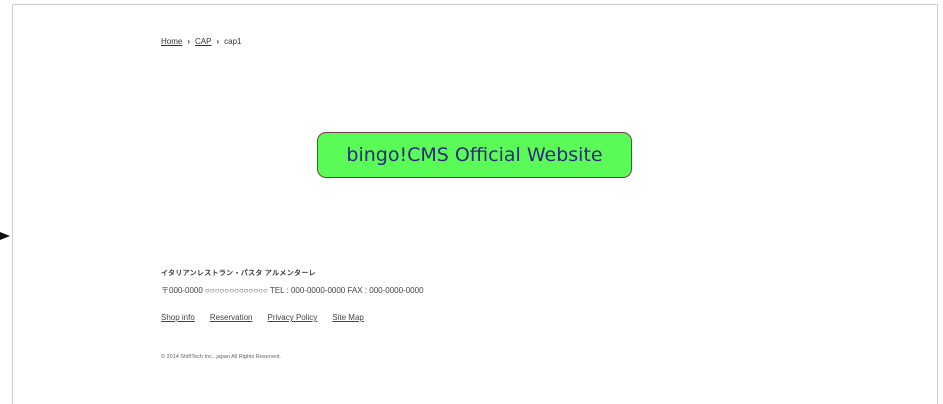 This screenshot has height=404, width=943. I want to click on footer-shop-name: イタリアンレストラン・パスタ アルメンターレ, so click(238, 273).